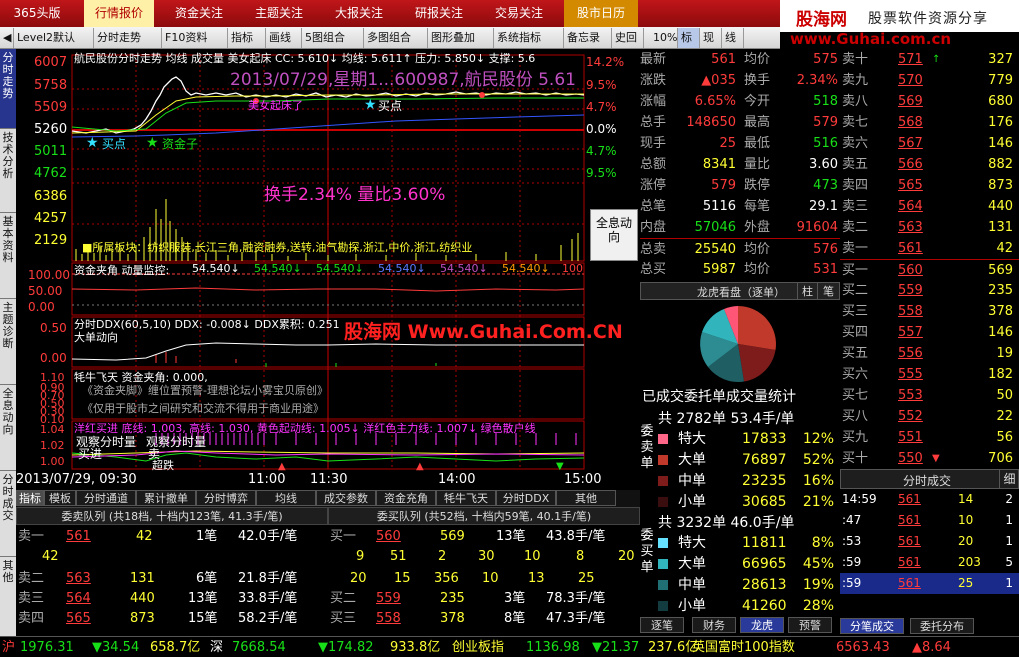  Describe the element at coordinates (259, 647) in the screenshot. I see `sz-index: 7668.54` at that location.